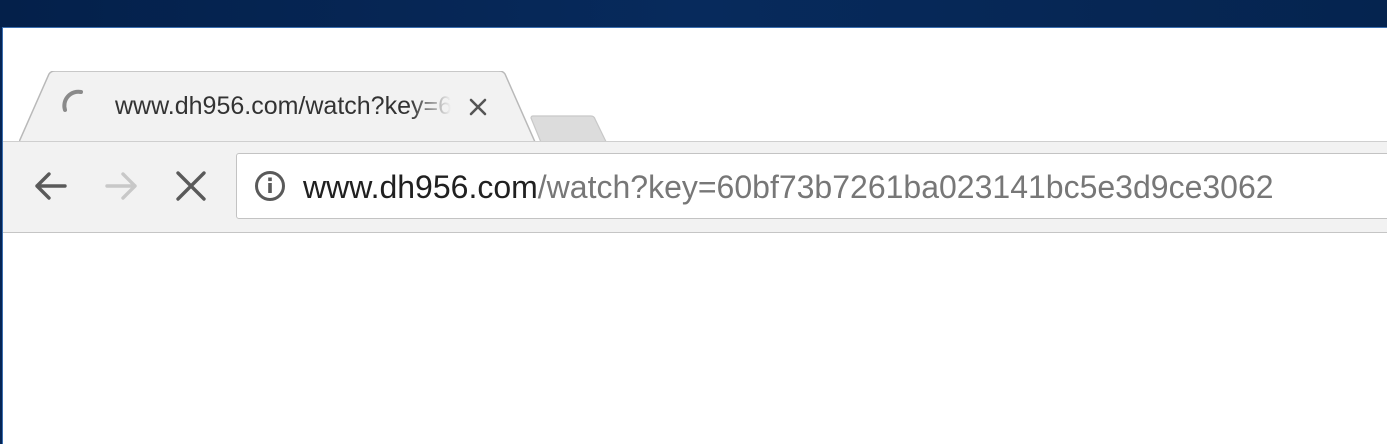 The image size is (1387, 444). What do you see at coordinates (478, 107) in the screenshot?
I see `tab-close-icon` at bounding box center [478, 107].